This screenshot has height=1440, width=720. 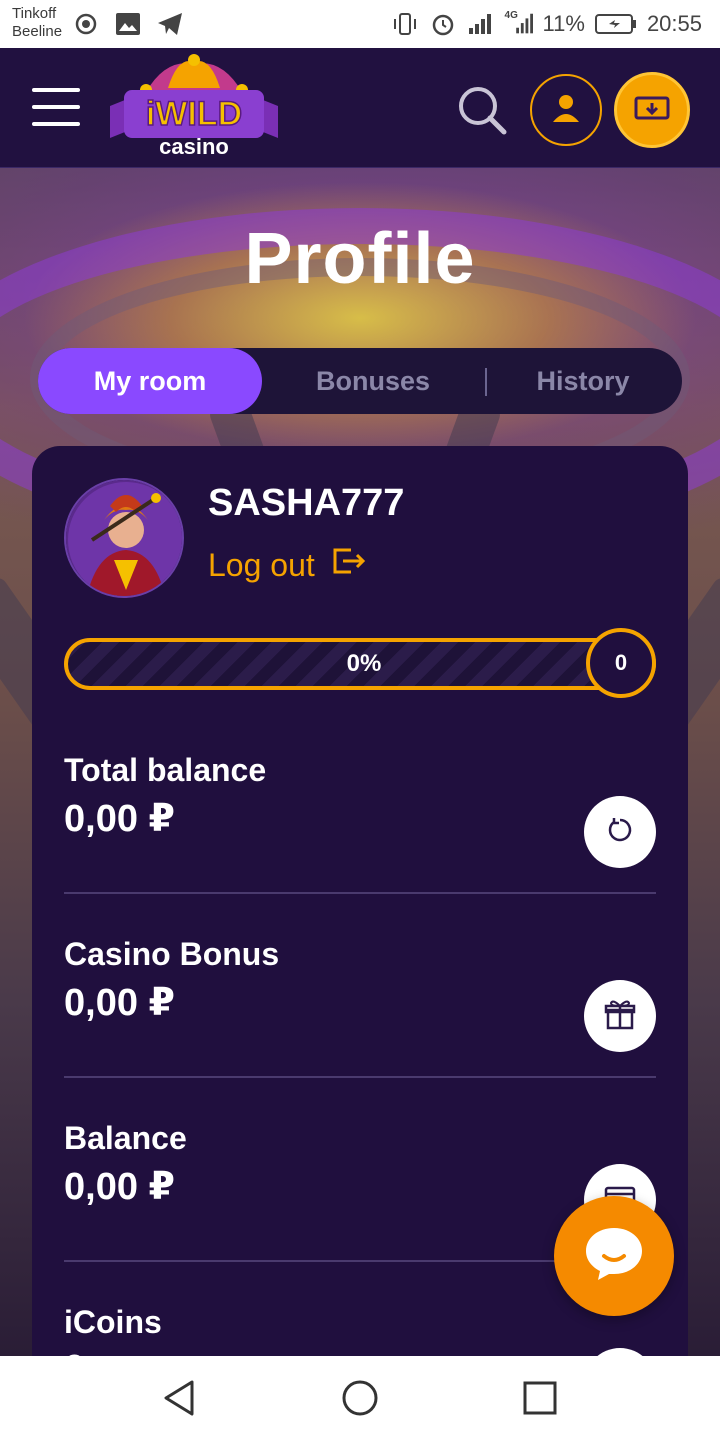 I want to click on gift-button, so click(x=620, y=1016).